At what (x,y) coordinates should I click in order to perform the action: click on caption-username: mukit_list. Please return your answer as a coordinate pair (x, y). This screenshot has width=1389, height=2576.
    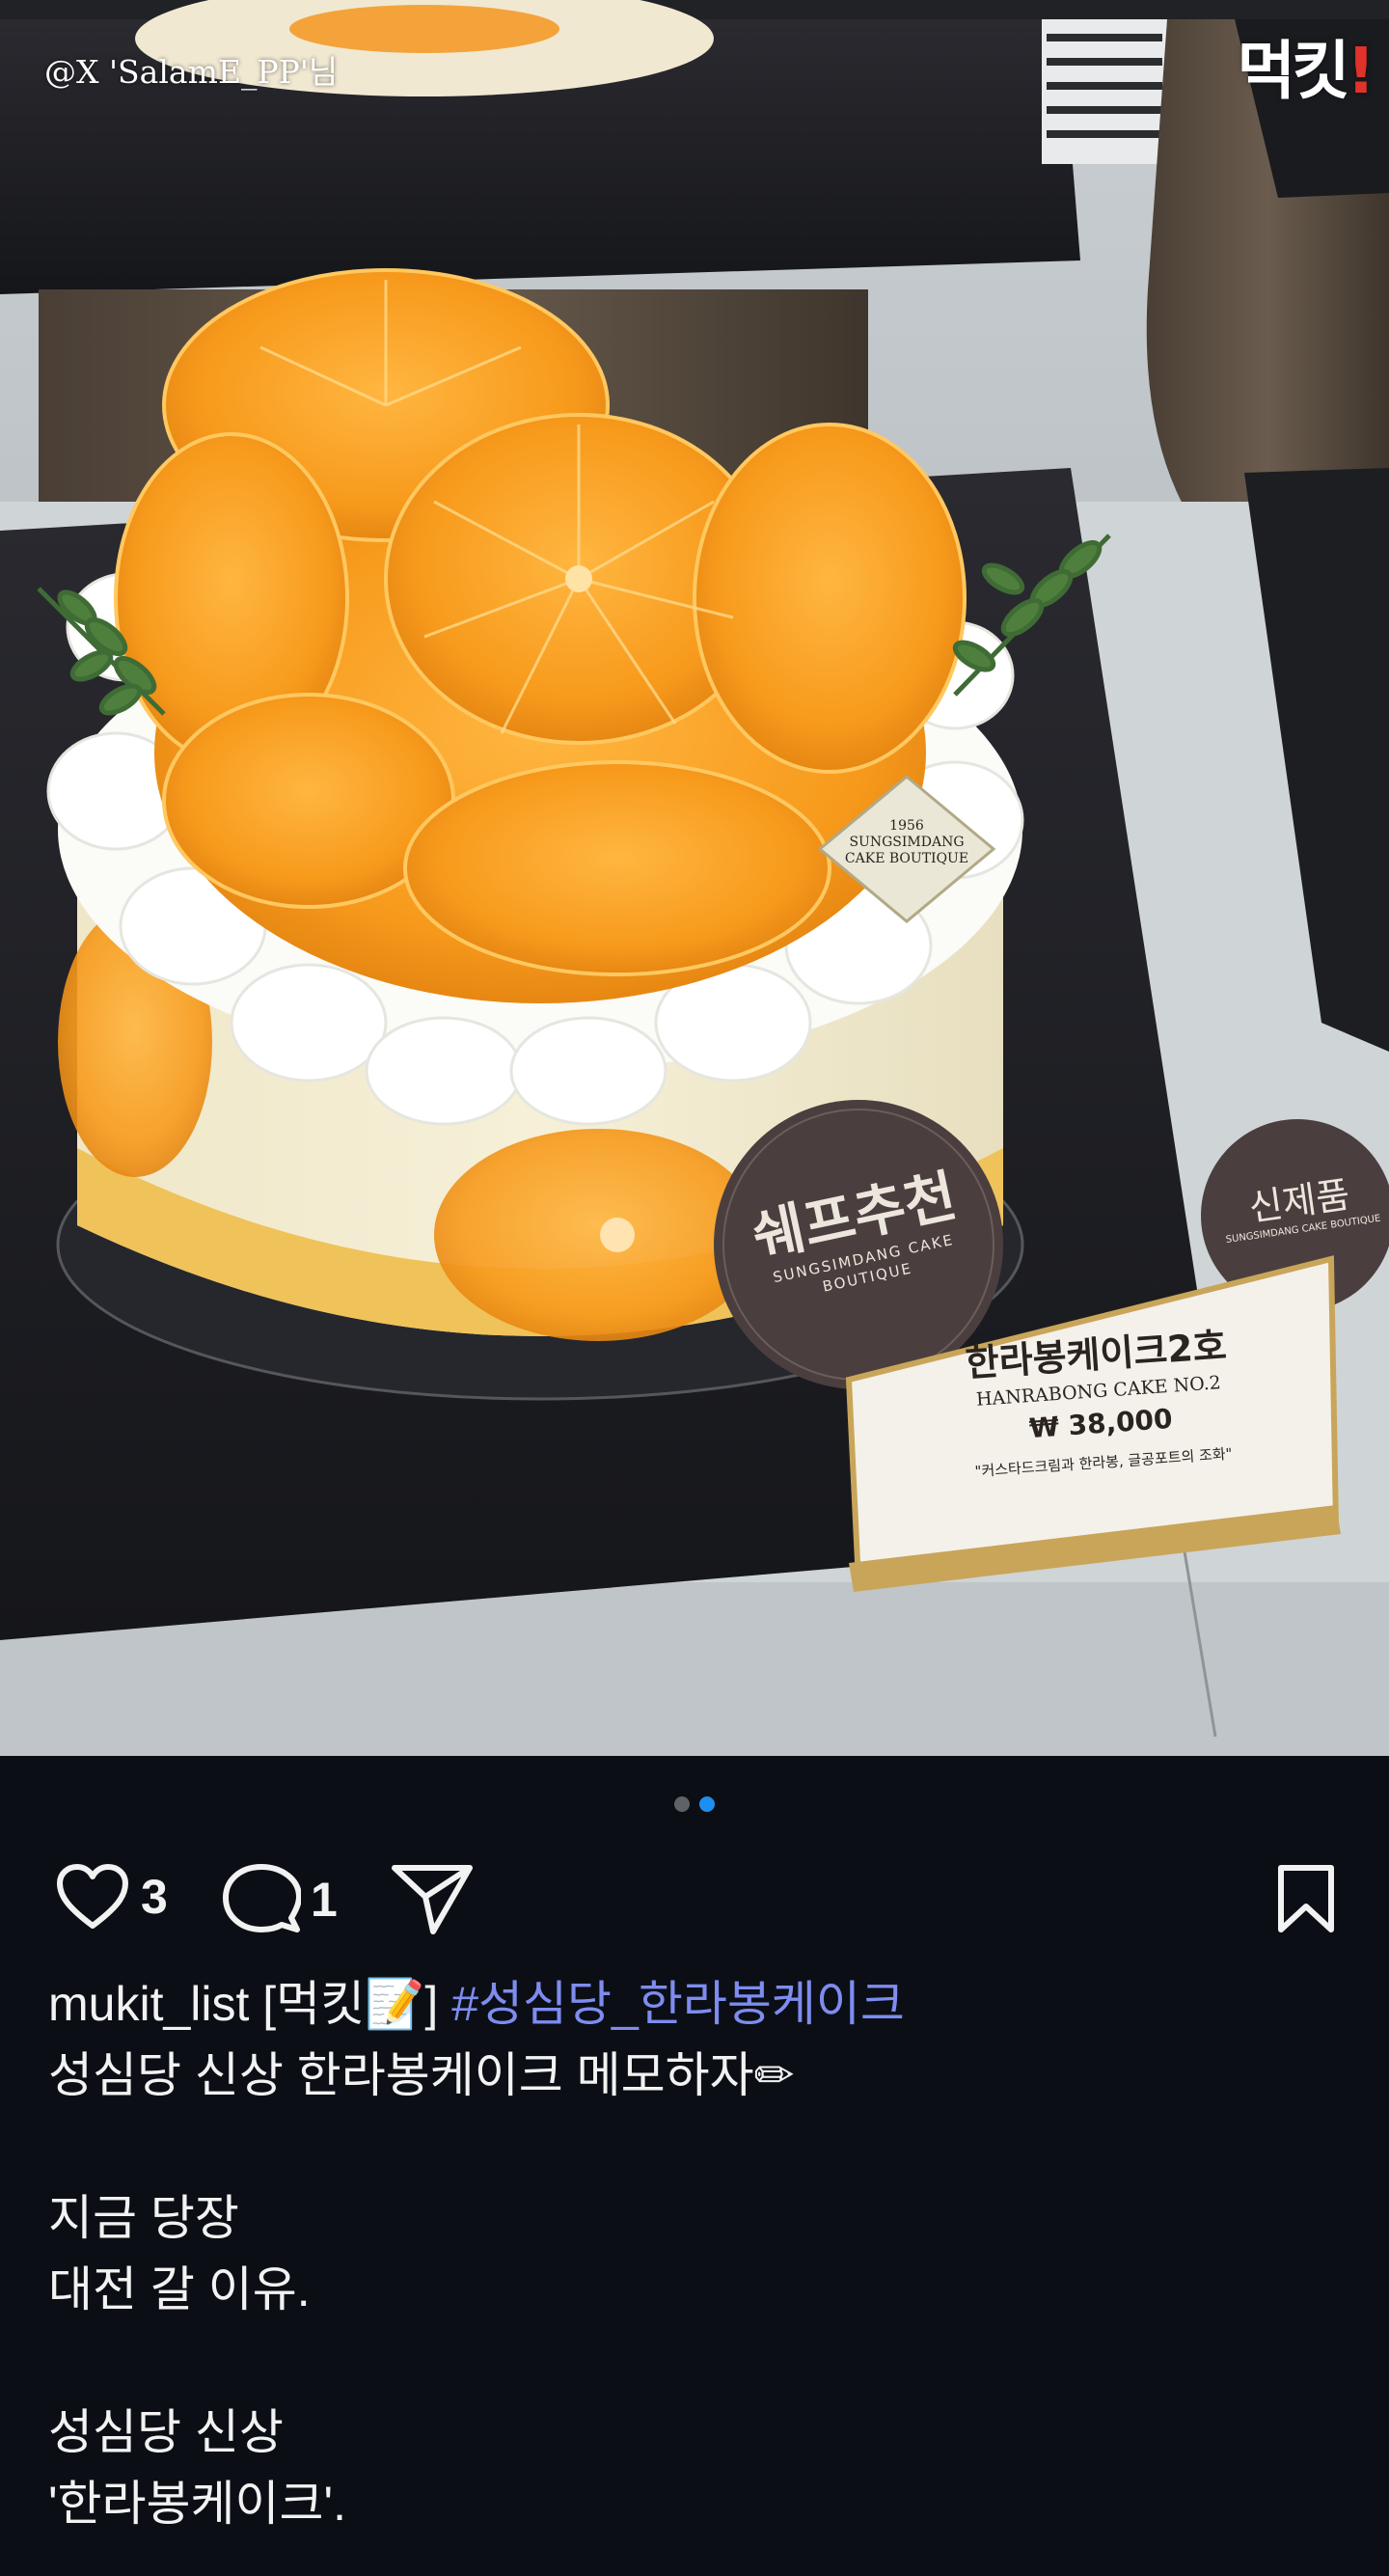
    Looking at the image, I should click on (148, 2004).